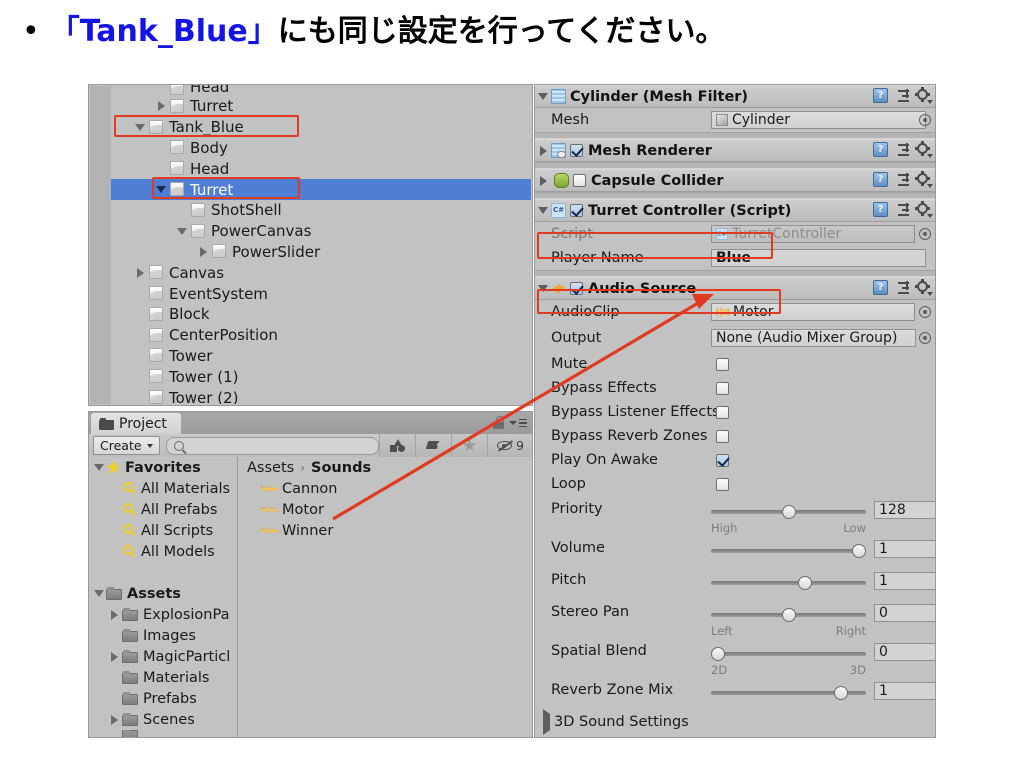 This screenshot has height=768, width=1024. What do you see at coordinates (321, 127) in the screenshot?
I see `hierarchy-item-tank-blue: Tank_Blue` at bounding box center [321, 127].